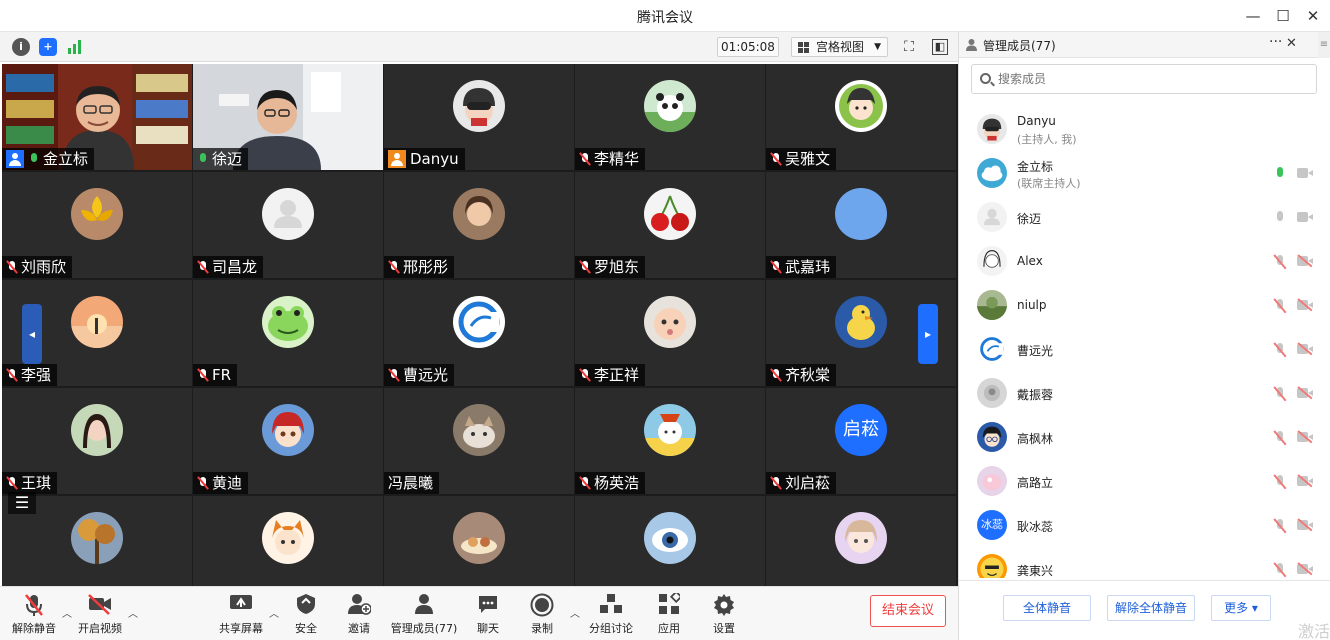 This screenshot has height=640, width=1330. I want to click on toggle-sidebar-icon: ◧, so click(940, 47).